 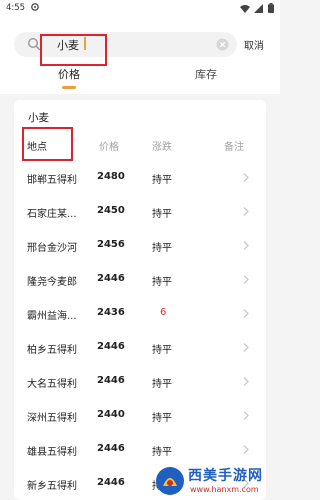 What do you see at coordinates (163, 312) in the screenshot?
I see `row-change: 6` at bounding box center [163, 312].